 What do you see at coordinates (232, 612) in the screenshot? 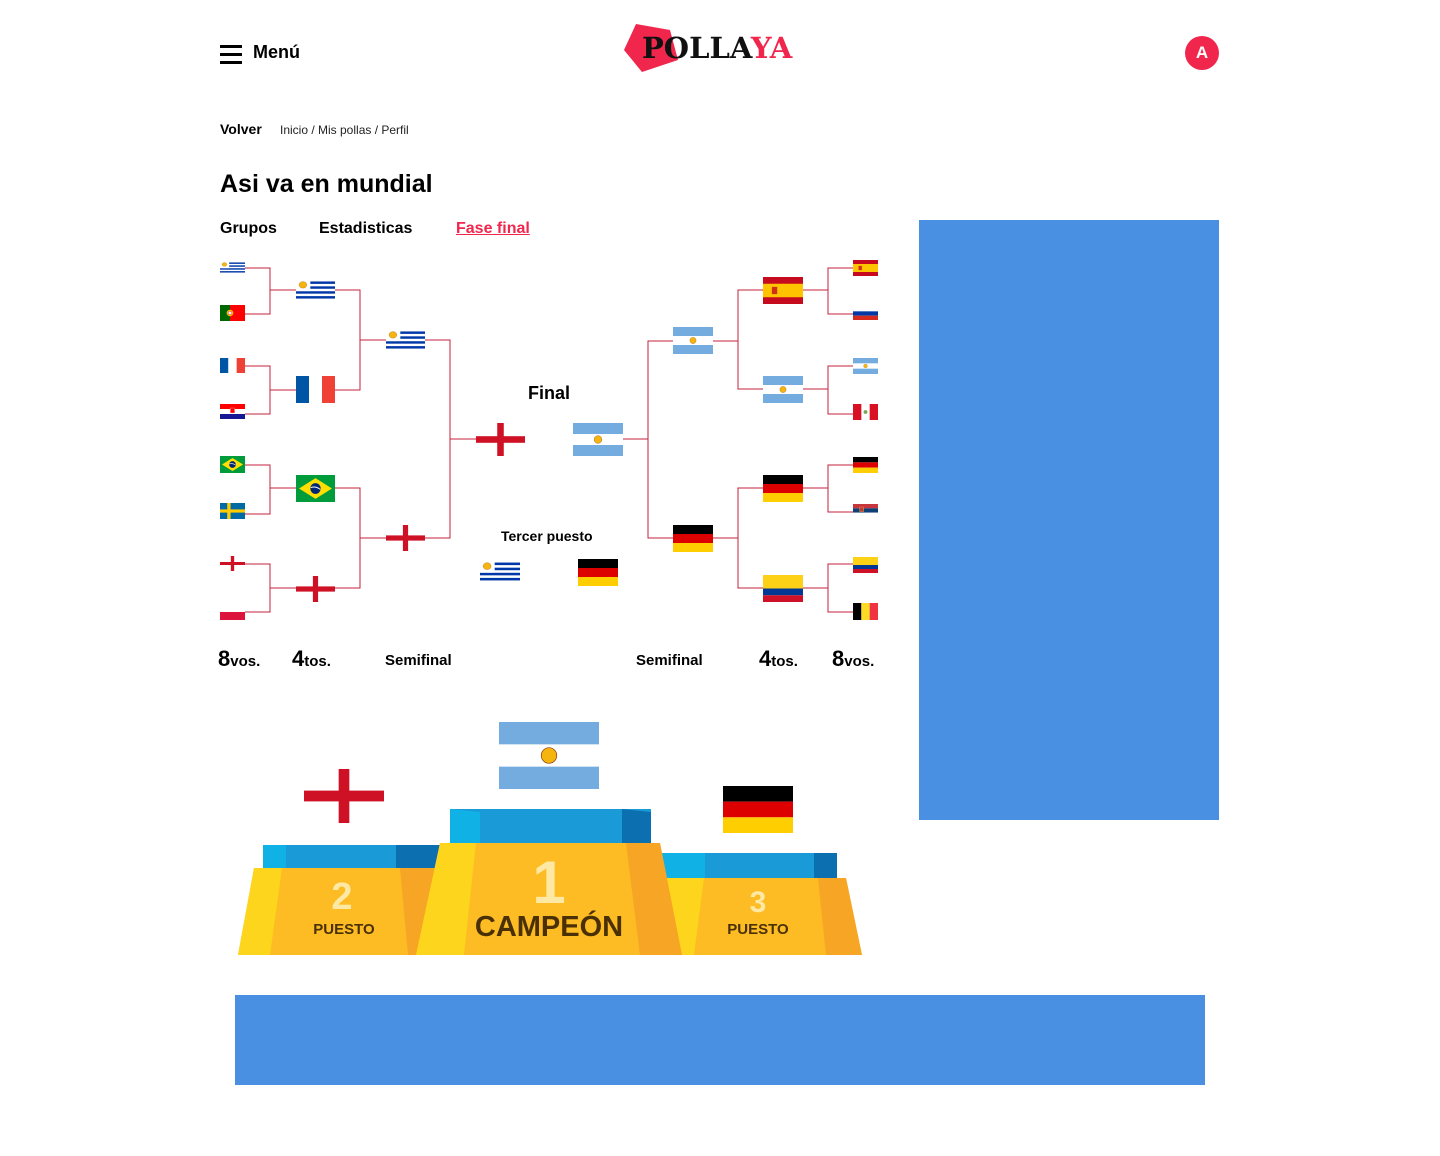
I see `flag-poland` at bounding box center [232, 612].